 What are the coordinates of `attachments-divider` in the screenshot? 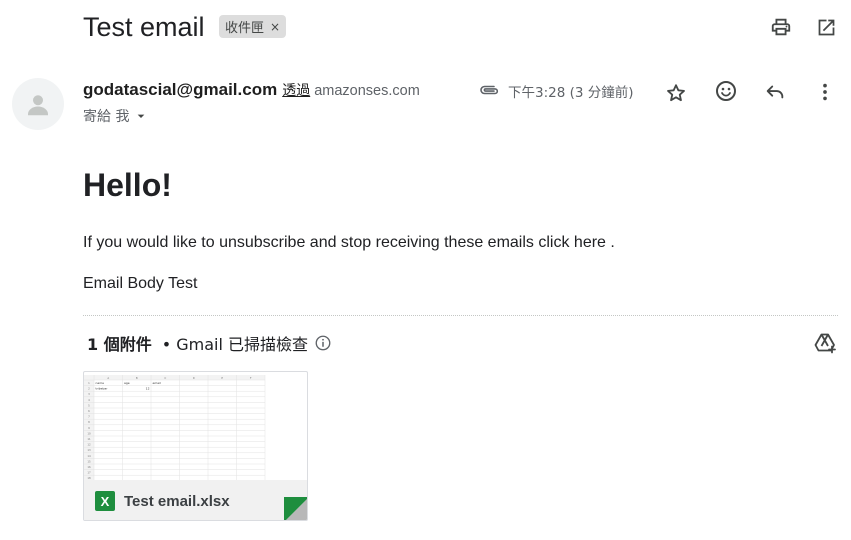 It's located at (460, 315).